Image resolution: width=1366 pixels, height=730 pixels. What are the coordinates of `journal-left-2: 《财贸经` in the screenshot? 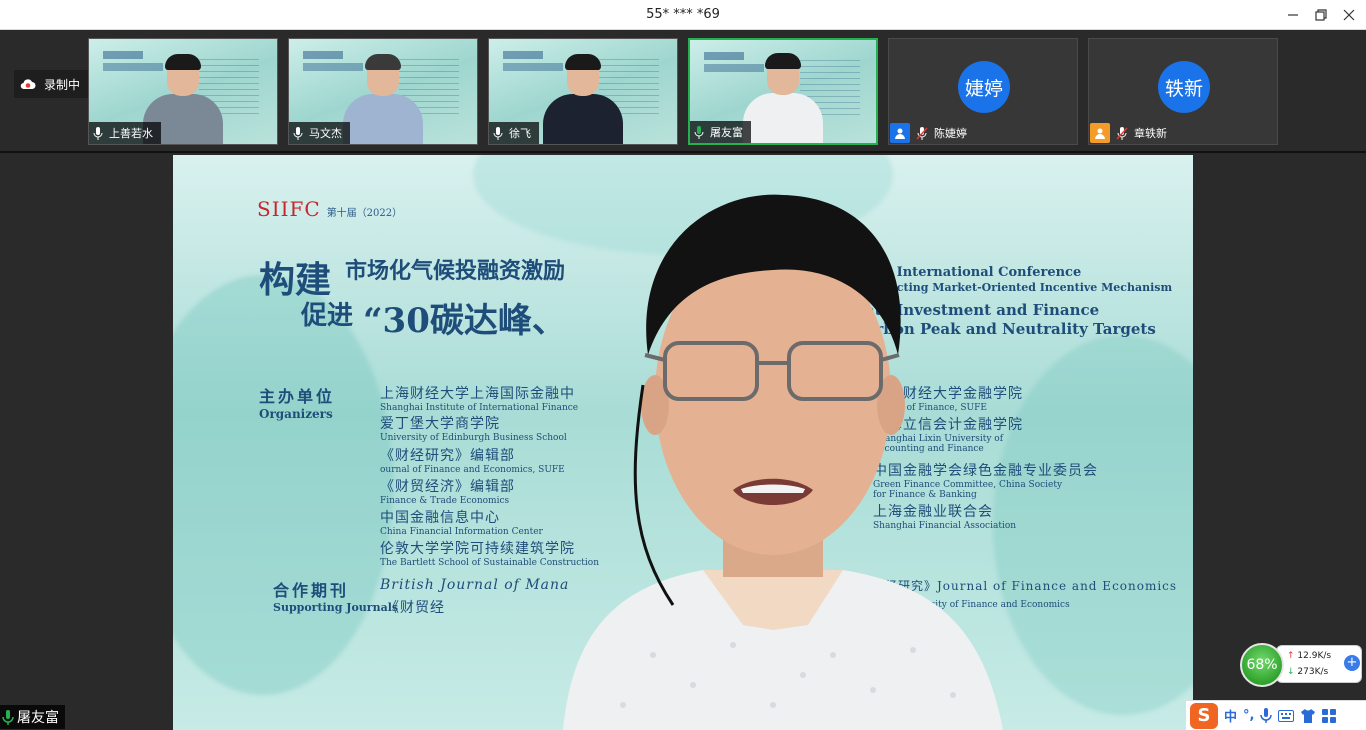 It's located at (415, 608).